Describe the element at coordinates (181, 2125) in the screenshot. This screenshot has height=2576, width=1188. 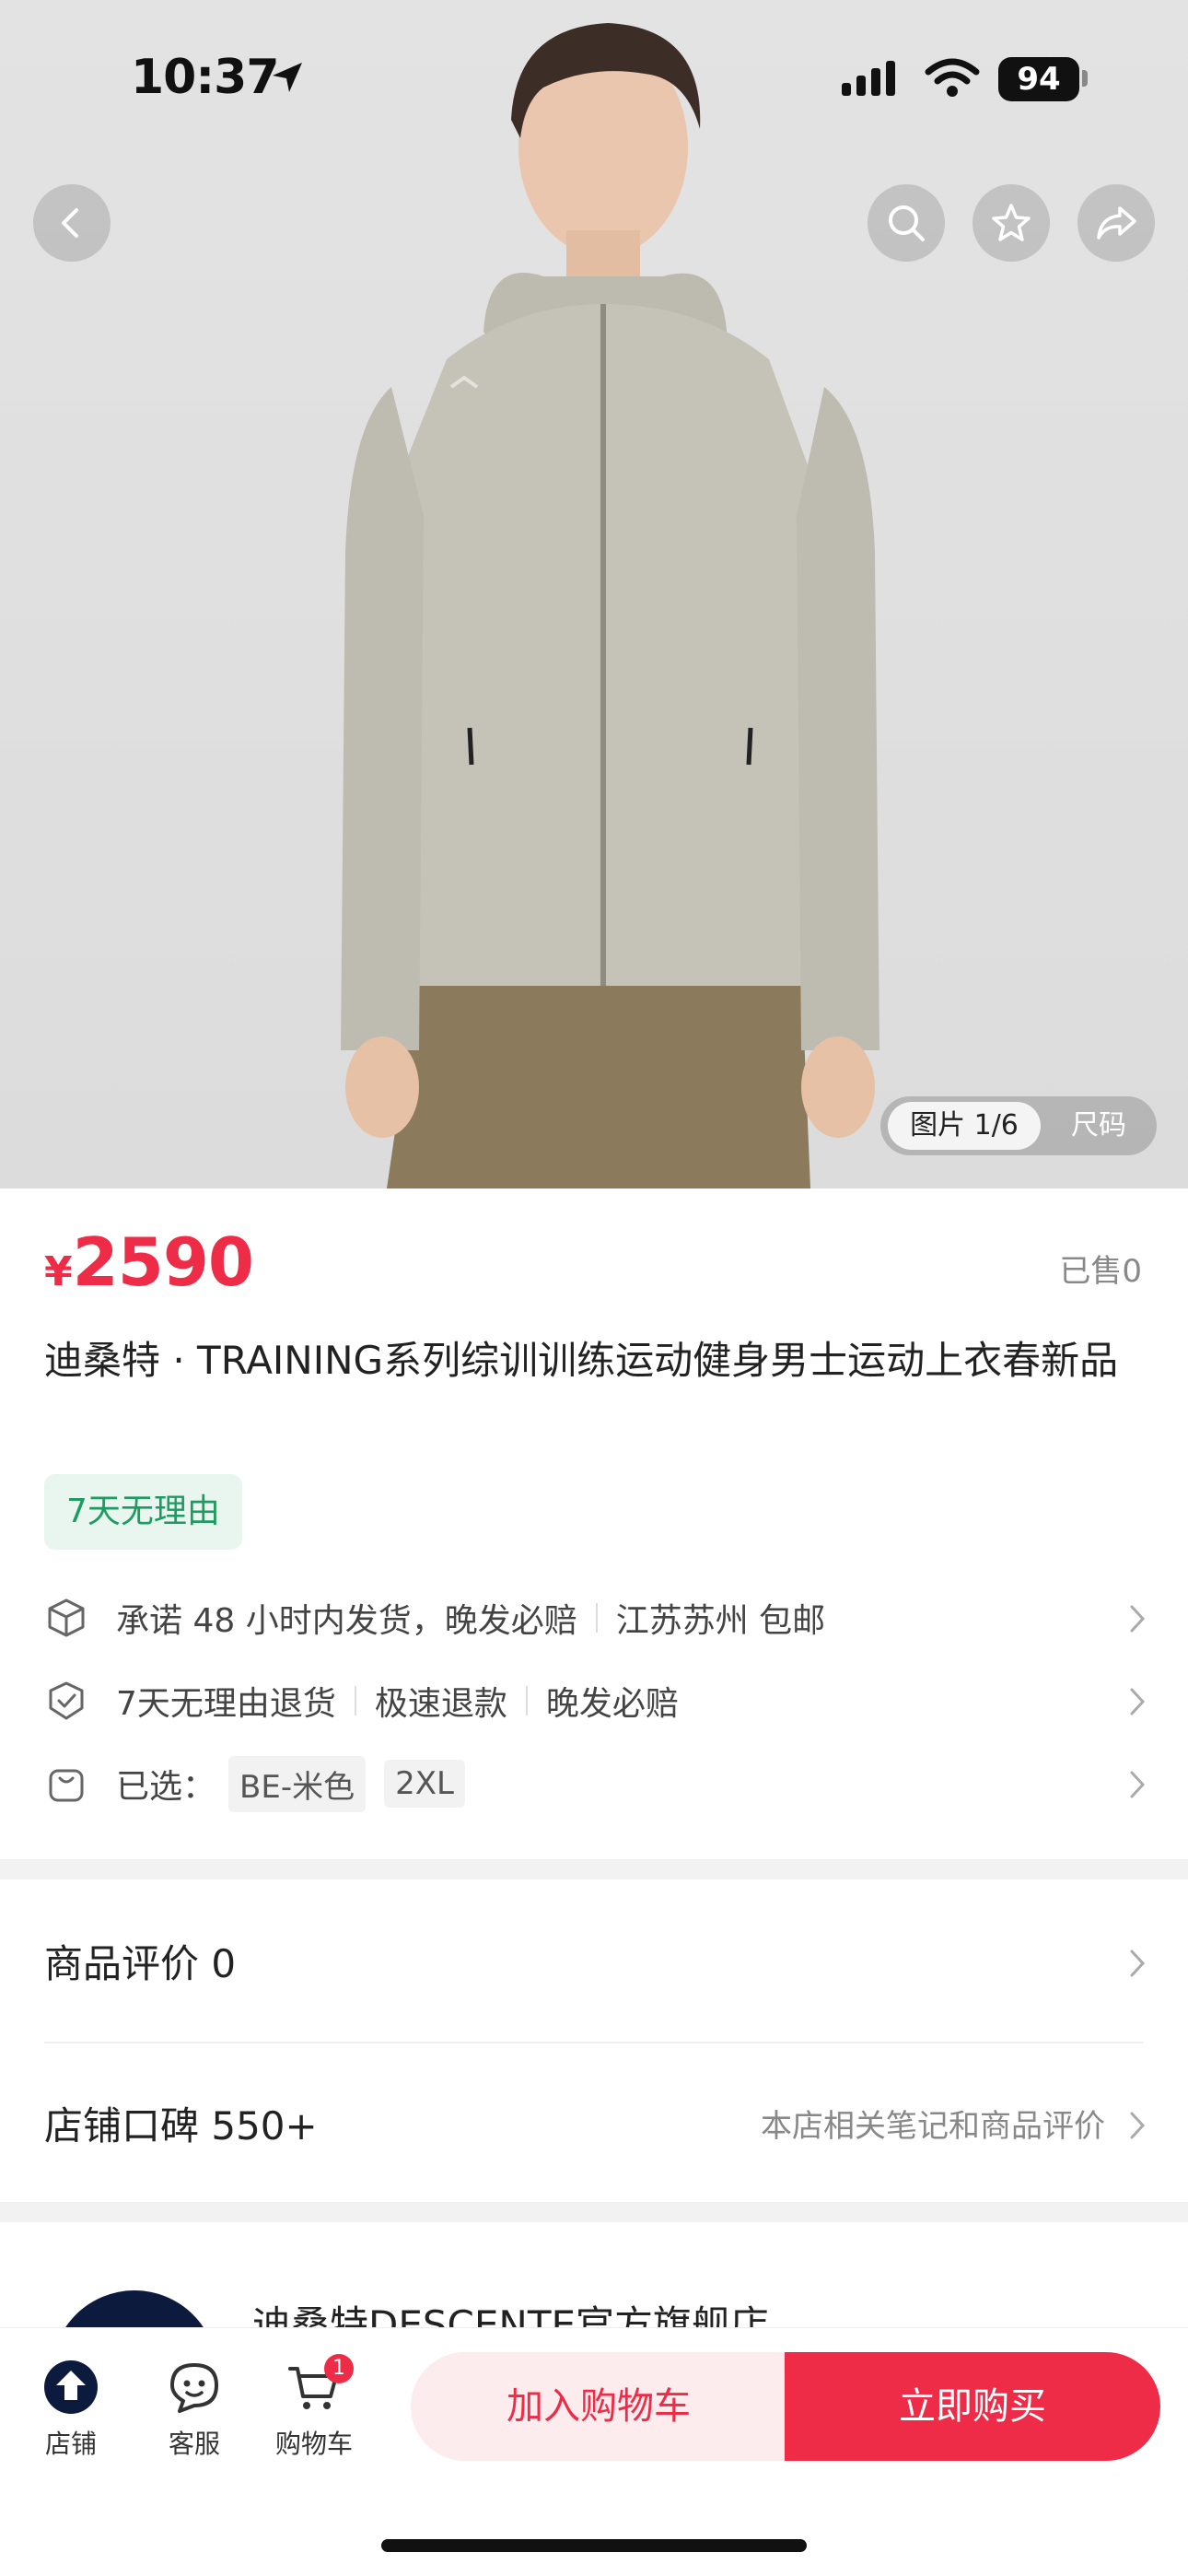
I see `reputation-label: 店铺口碑 550+` at that location.